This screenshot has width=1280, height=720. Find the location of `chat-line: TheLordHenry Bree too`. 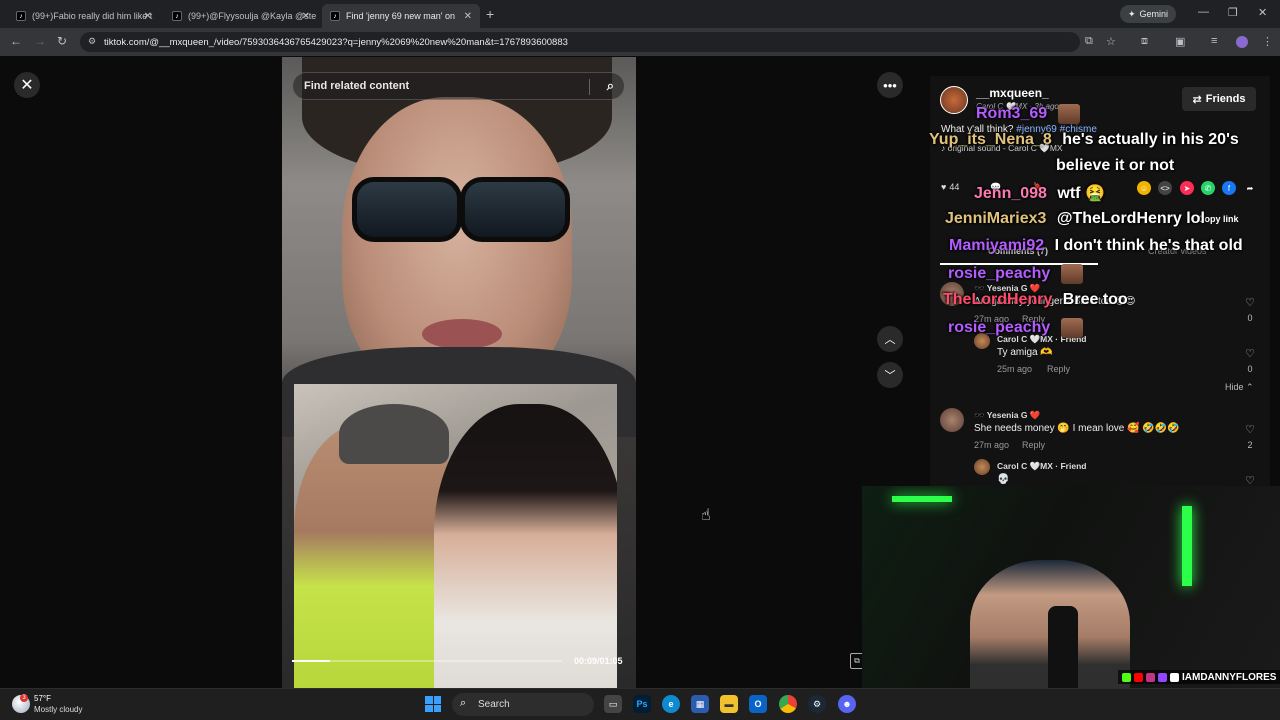

chat-line: TheLordHenry Bree too is located at coordinates (1035, 300).